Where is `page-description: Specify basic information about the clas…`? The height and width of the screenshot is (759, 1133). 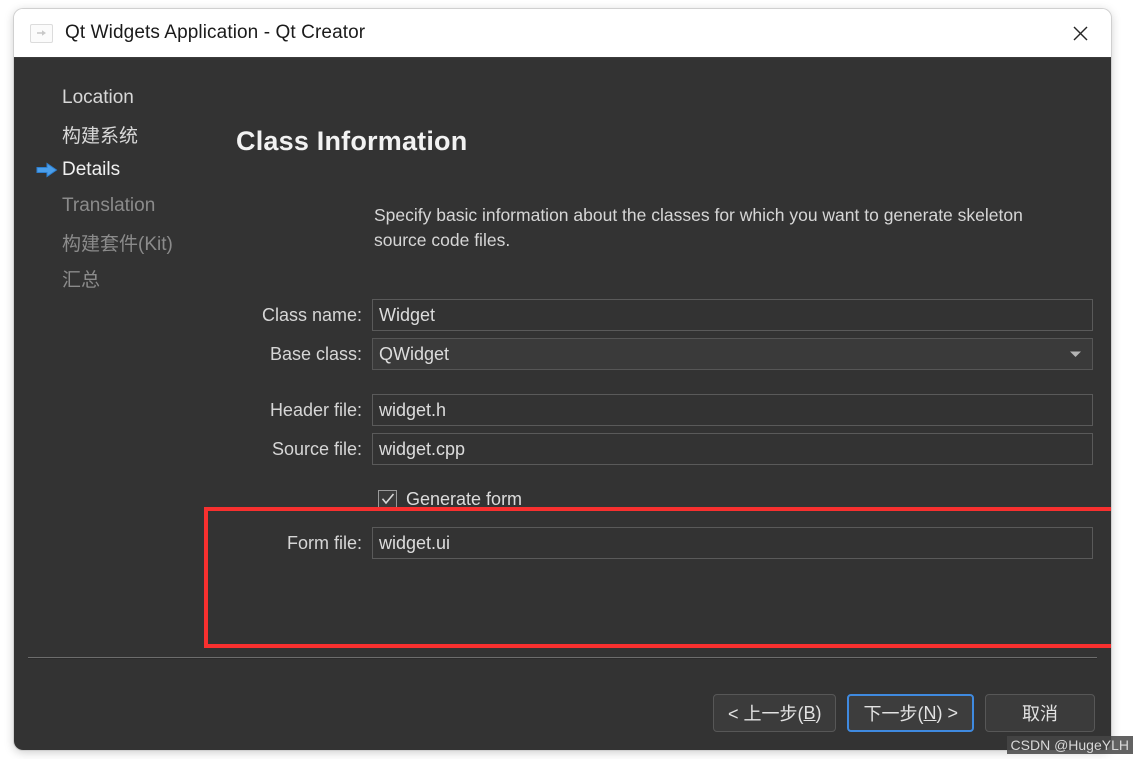 page-description: Specify basic information about the clas… is located at coordinates (698, 227).